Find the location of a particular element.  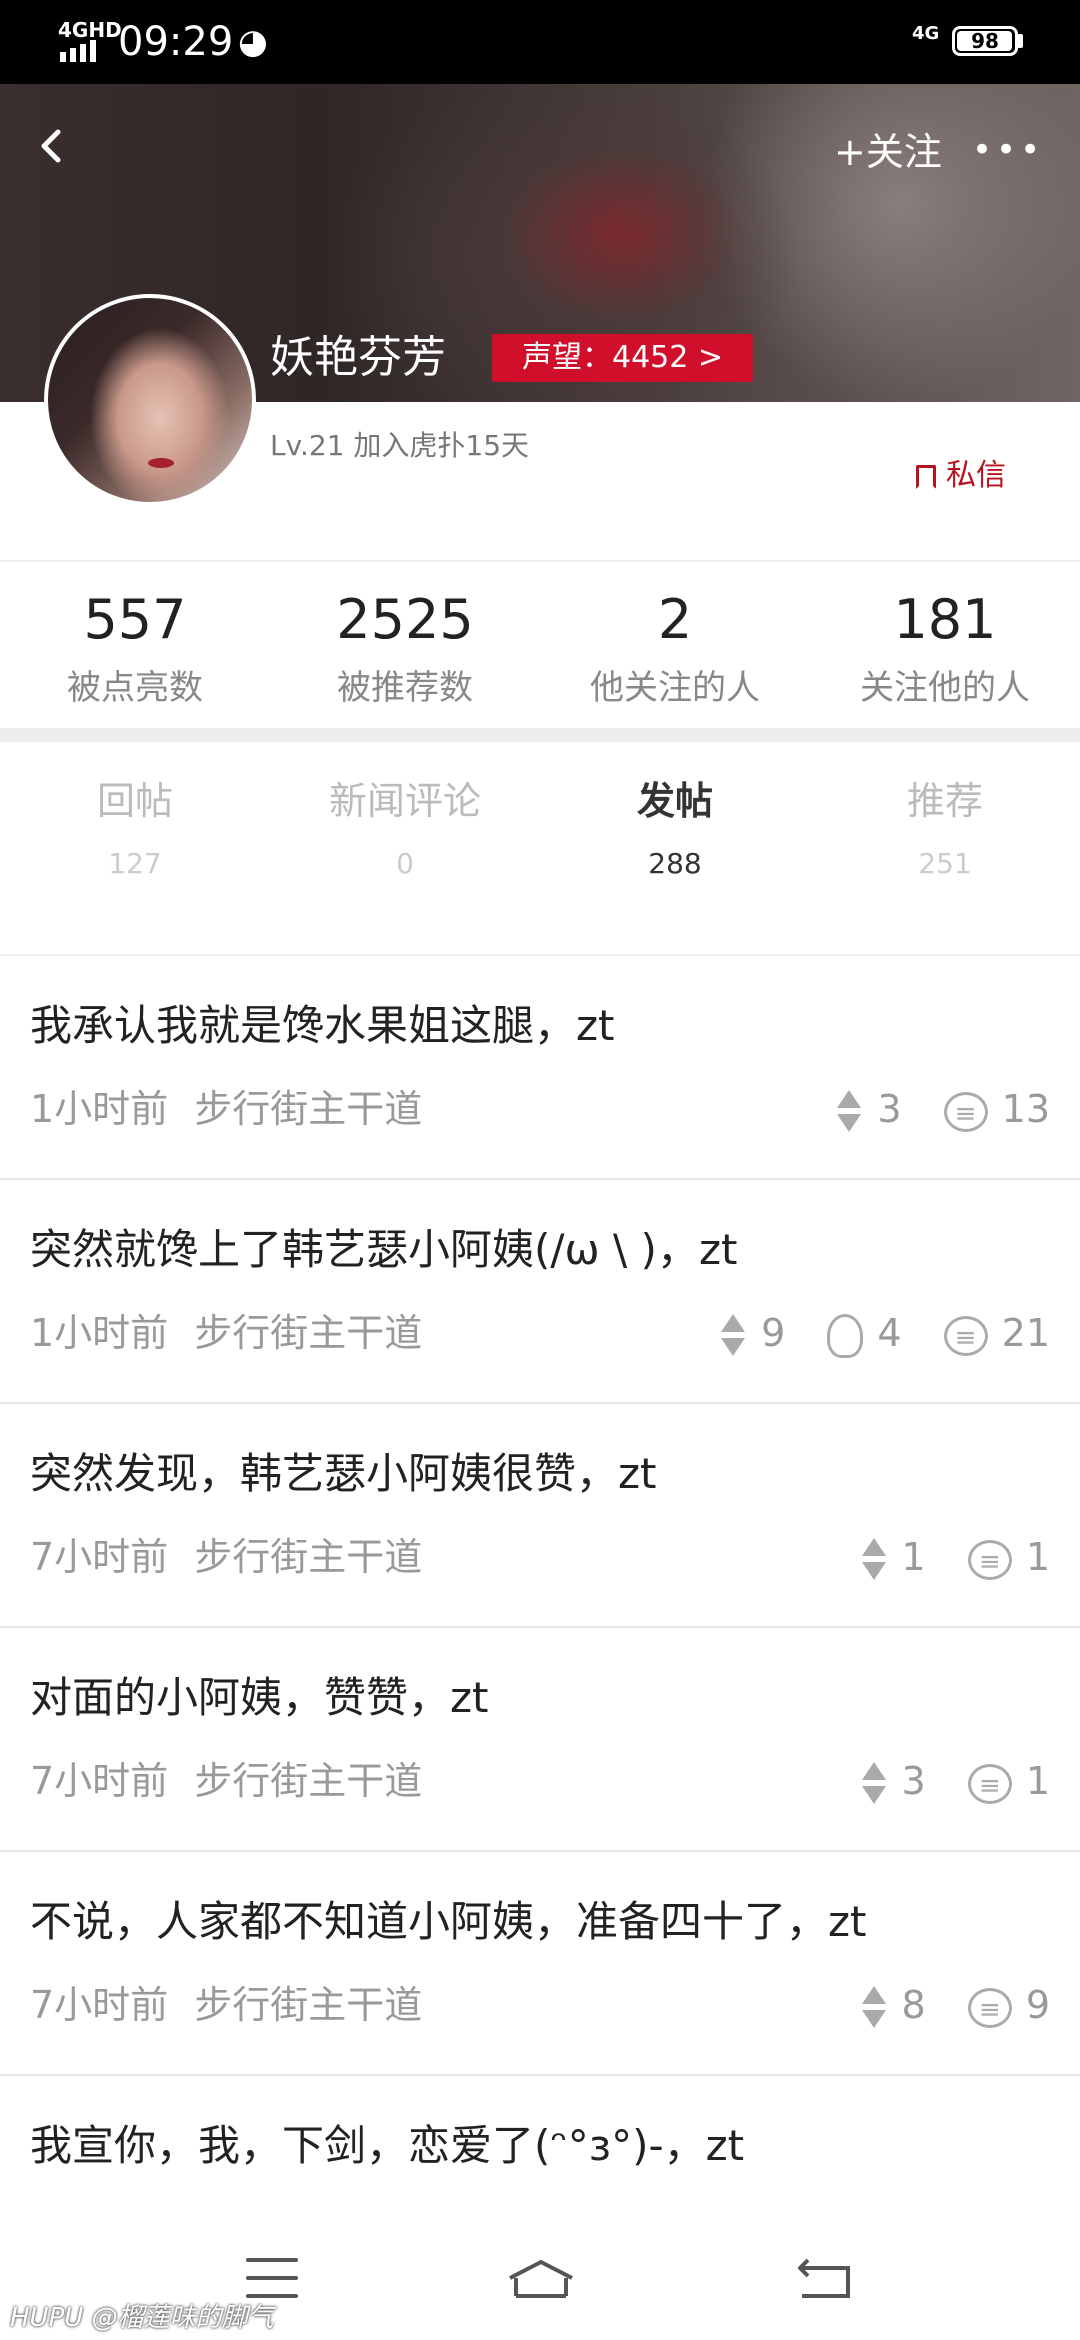

light-count: 4 is located at coordinates (864, 1333).